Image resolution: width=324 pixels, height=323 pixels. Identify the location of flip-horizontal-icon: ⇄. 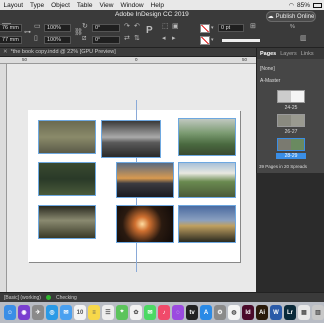
(127, 39).